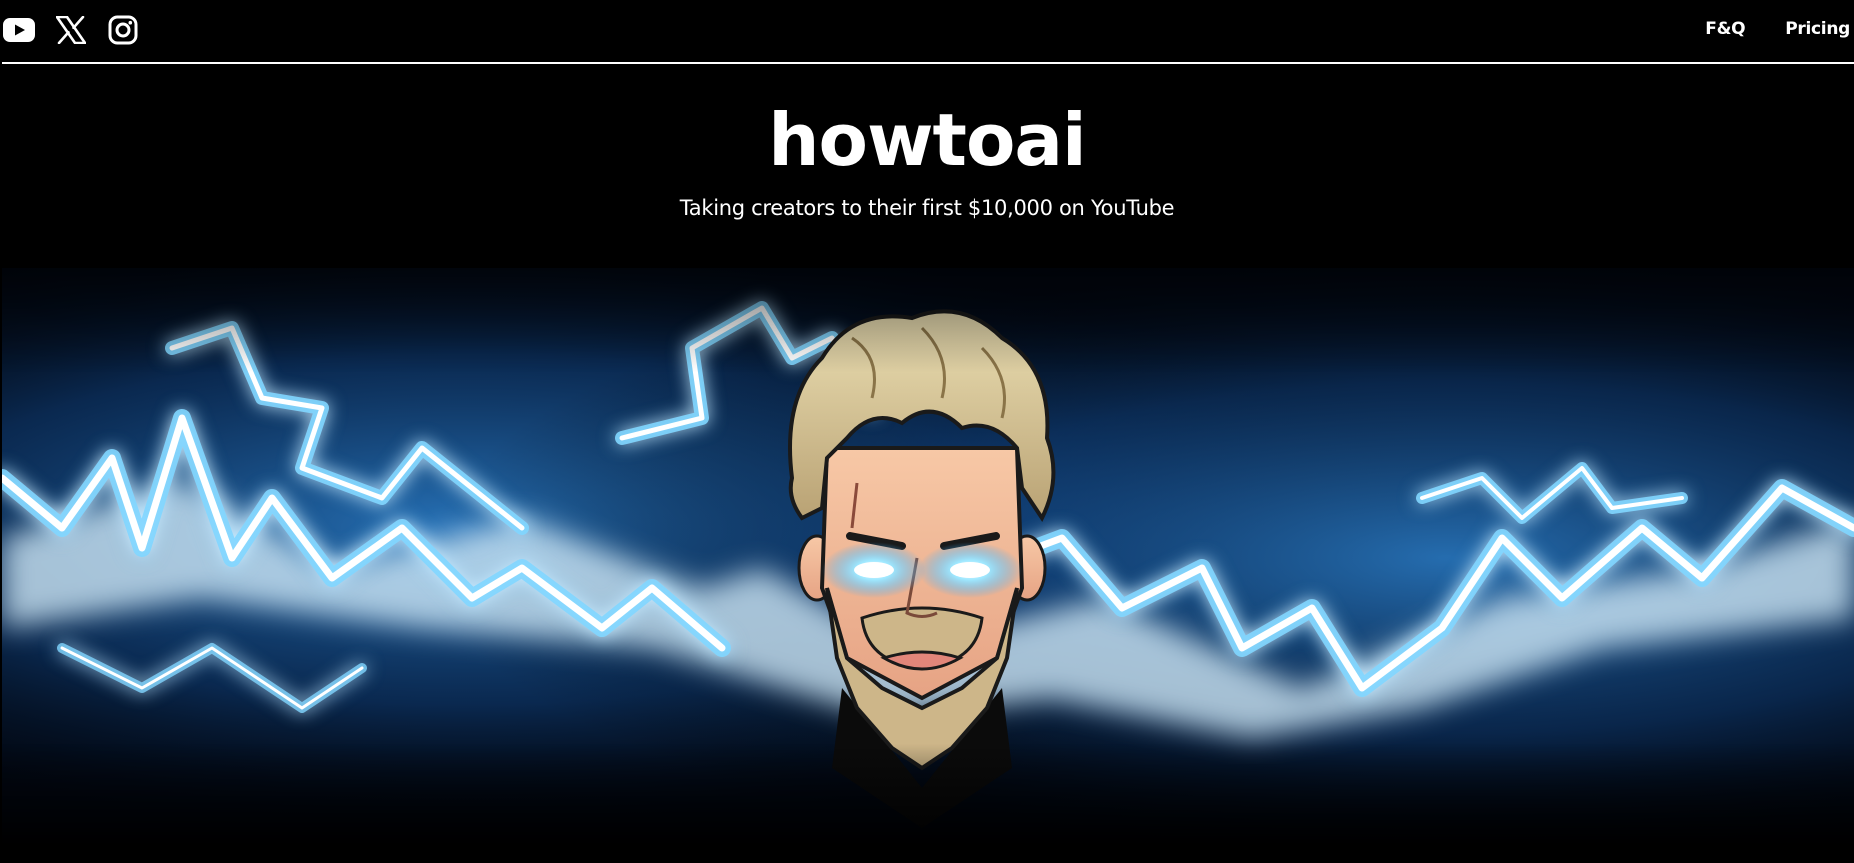 This screenshot has height=863, width=1854. Describe the element at coordinates (928, 63) in the screenshot. I see `header-divider` at that location.